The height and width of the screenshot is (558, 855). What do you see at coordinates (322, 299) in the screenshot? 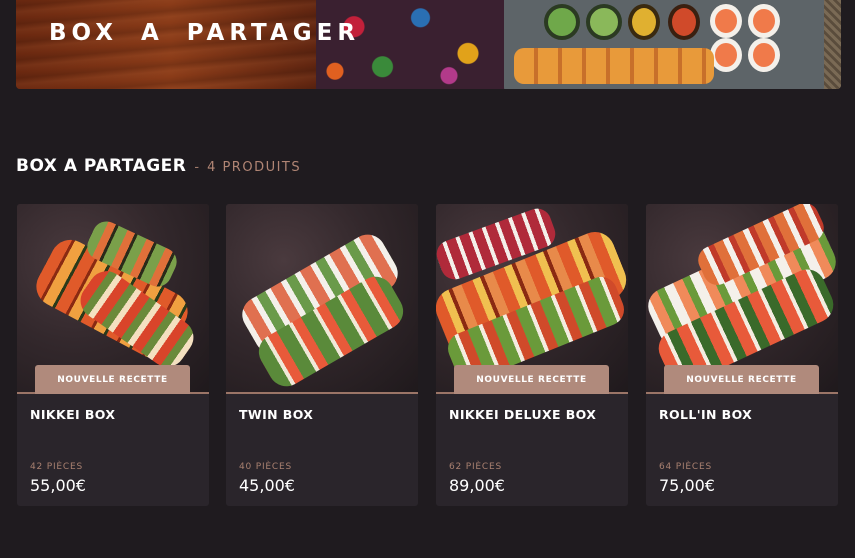
I see `product-image` at bounding box center [322, 299].